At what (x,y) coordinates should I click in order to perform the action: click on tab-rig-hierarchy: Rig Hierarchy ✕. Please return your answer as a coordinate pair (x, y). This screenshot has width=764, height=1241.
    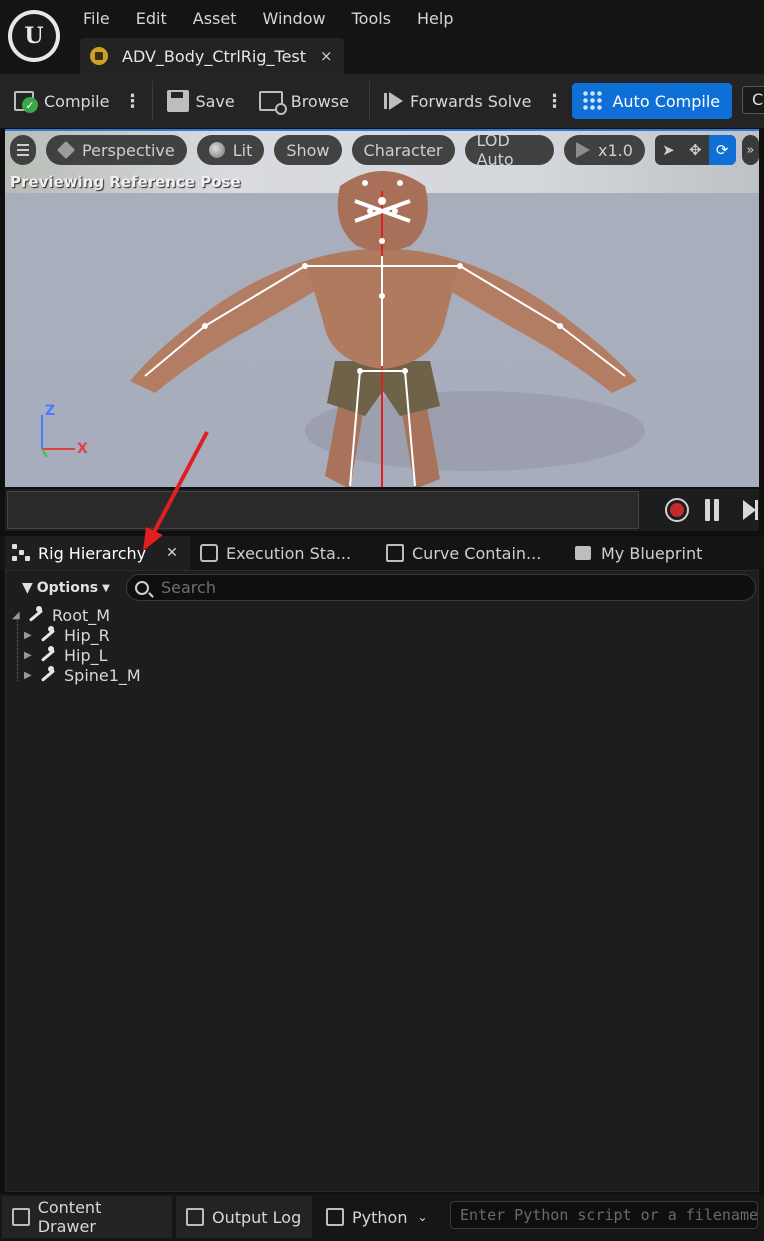
    Looking at the image, I should click on (97, 553).